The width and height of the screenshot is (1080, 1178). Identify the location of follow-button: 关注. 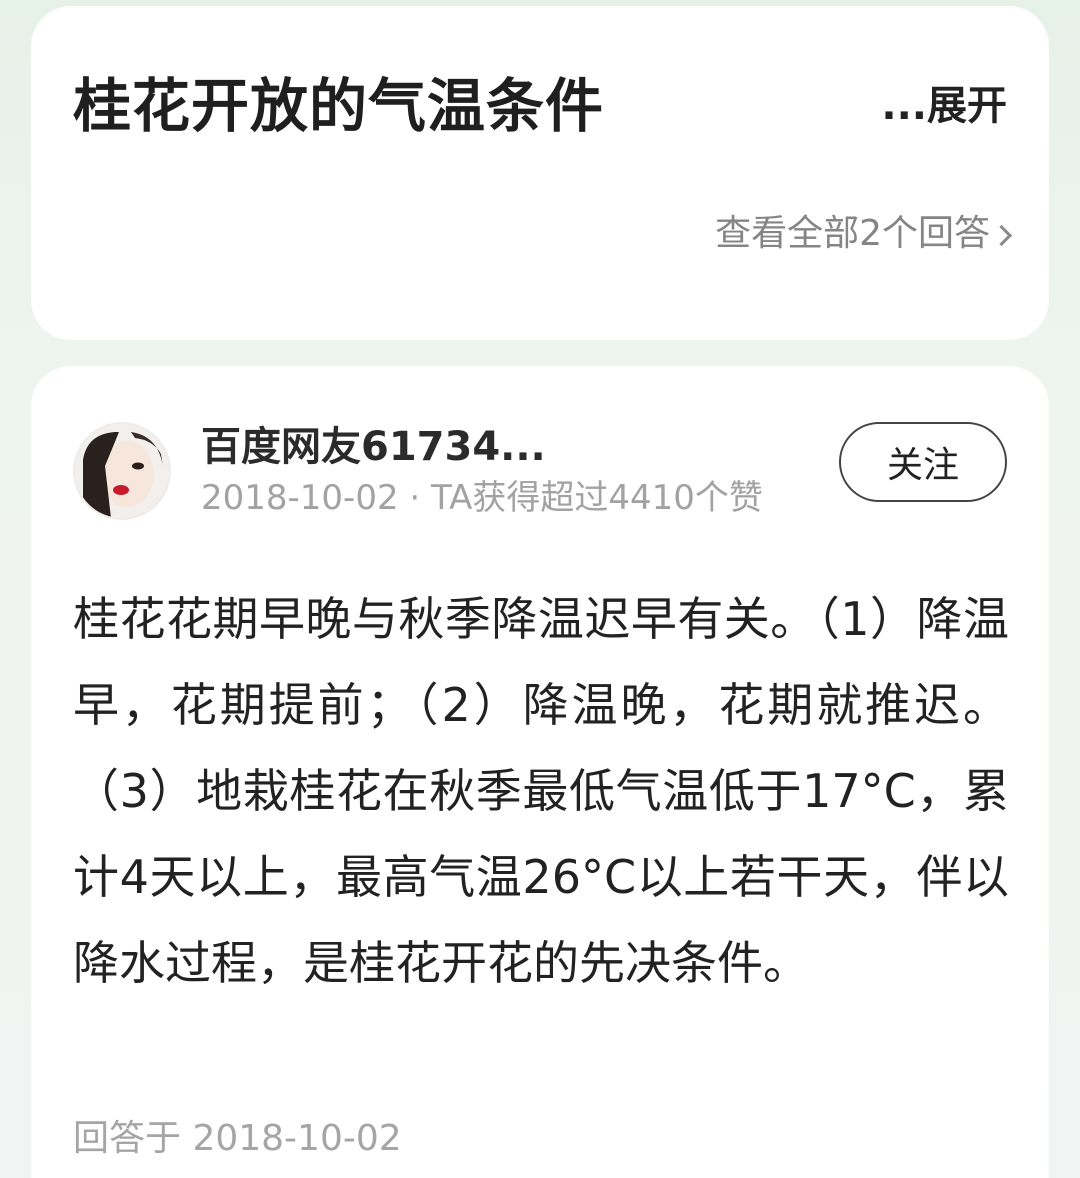
(923, 462).